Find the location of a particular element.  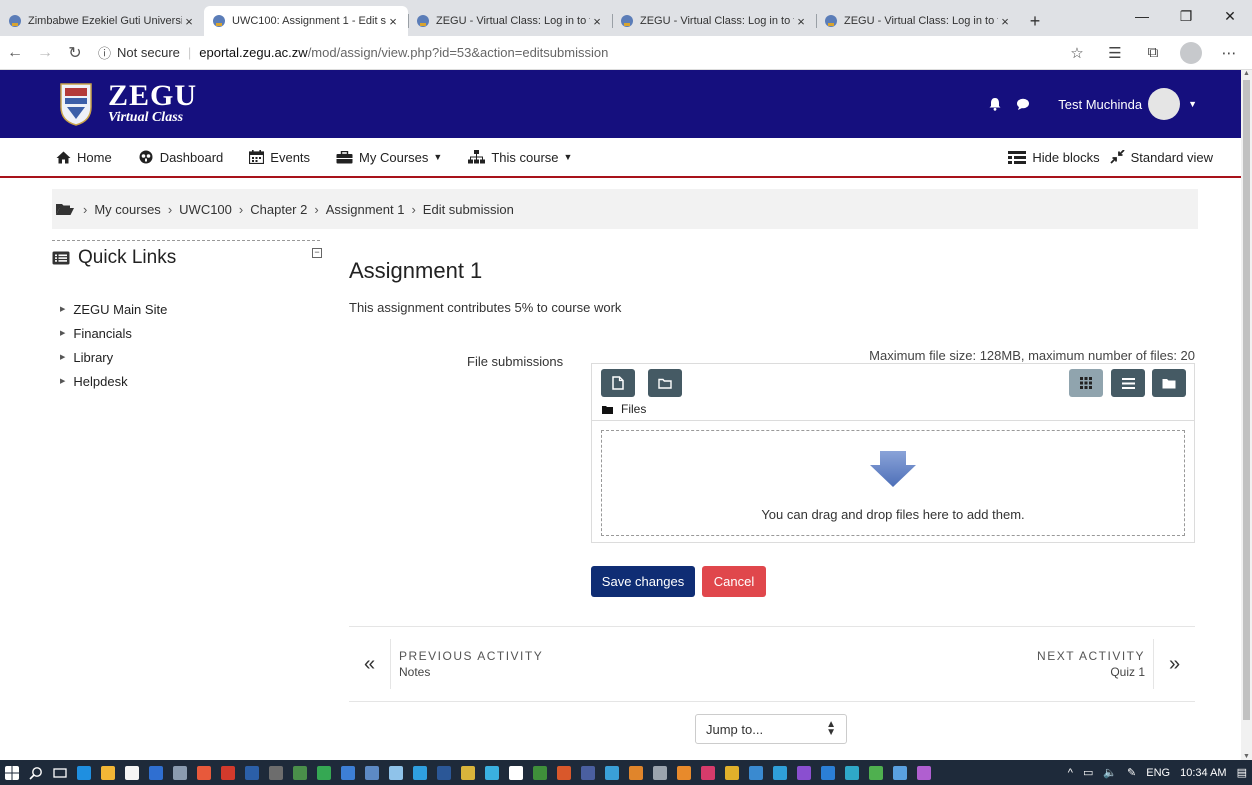

breadcrumb-assignment: Assignment 1 is located at coordinates (365, 209).